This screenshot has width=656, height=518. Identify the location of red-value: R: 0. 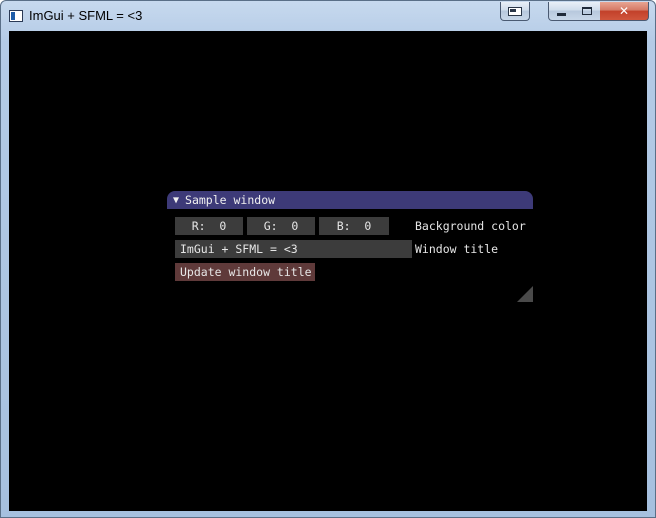
(209, 226).